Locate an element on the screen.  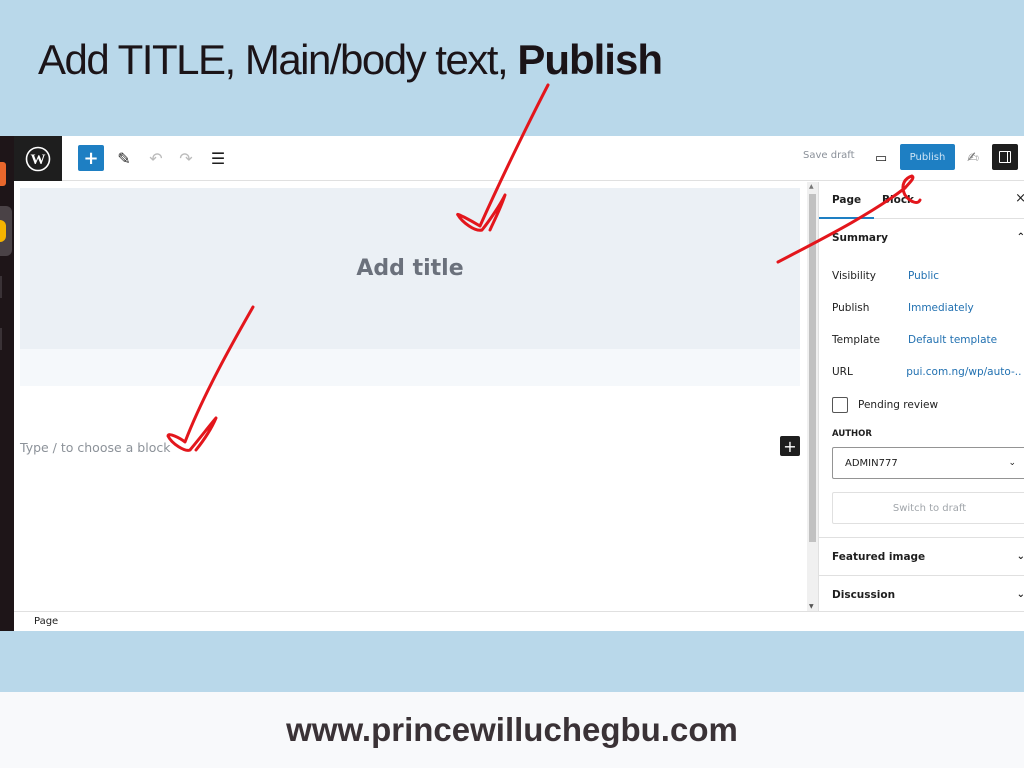
website-url: www.princewilluchegbu.com is located at coordinates (512, 729).